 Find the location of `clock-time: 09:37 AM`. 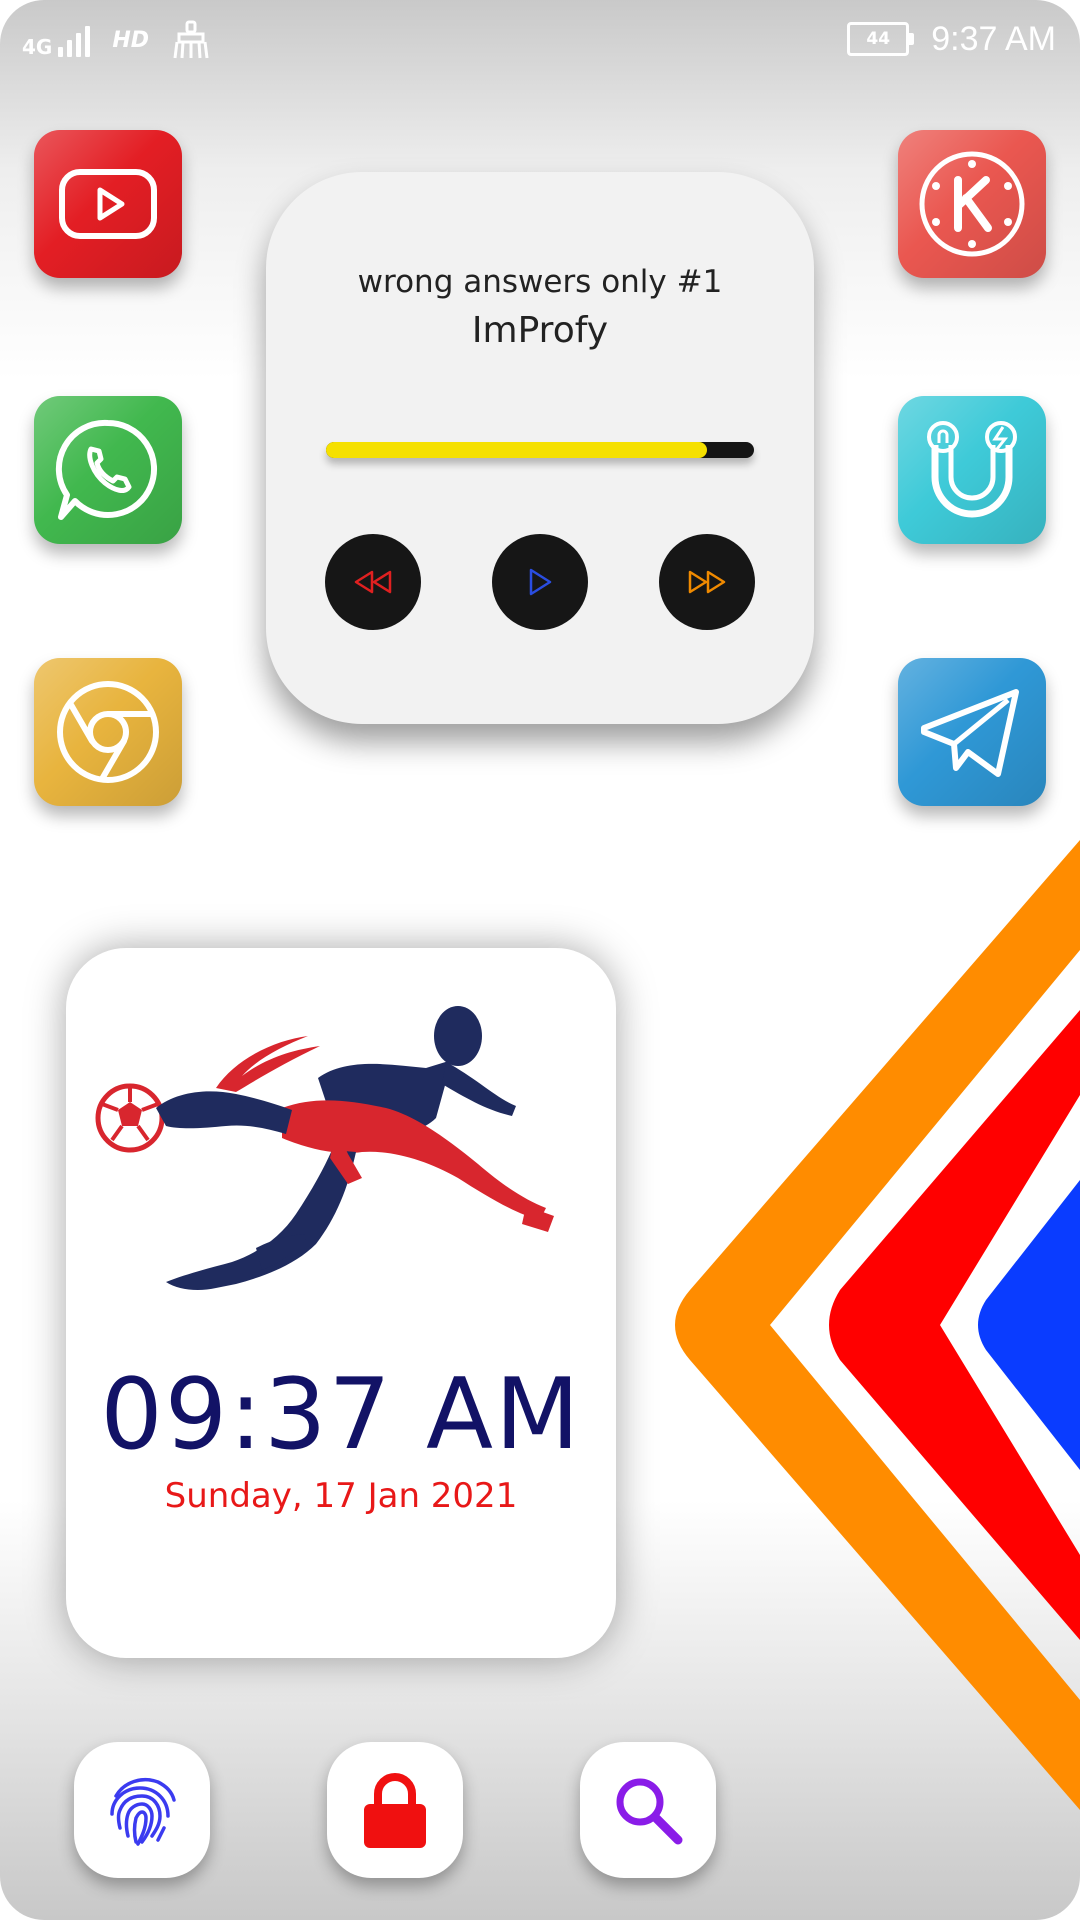

clock-time: 09:37 AM is located at coordinates (341, 1415).